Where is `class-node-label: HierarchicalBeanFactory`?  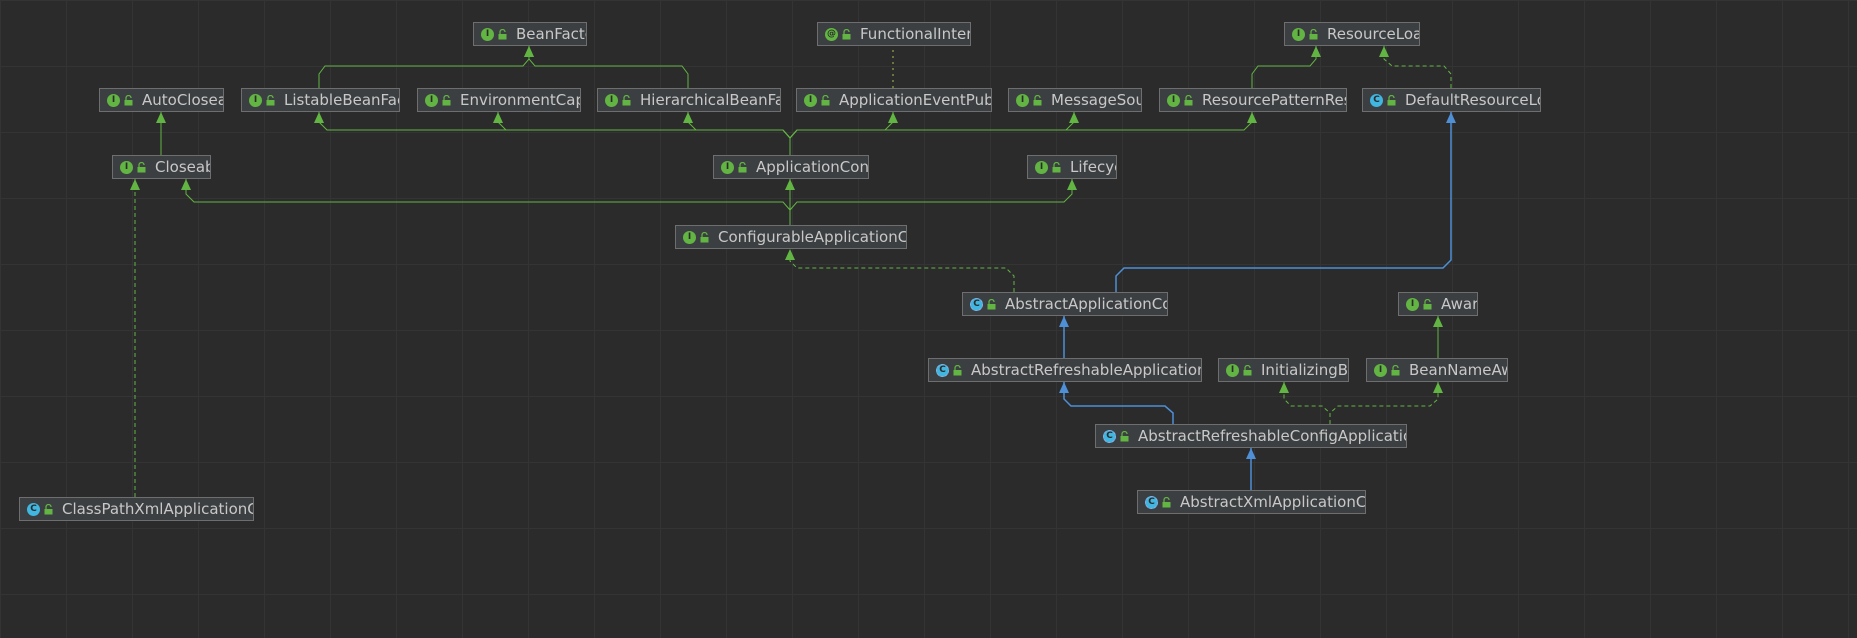
class-node-label: HierarchicalBeanFactory is located at coordinates (710, 100).